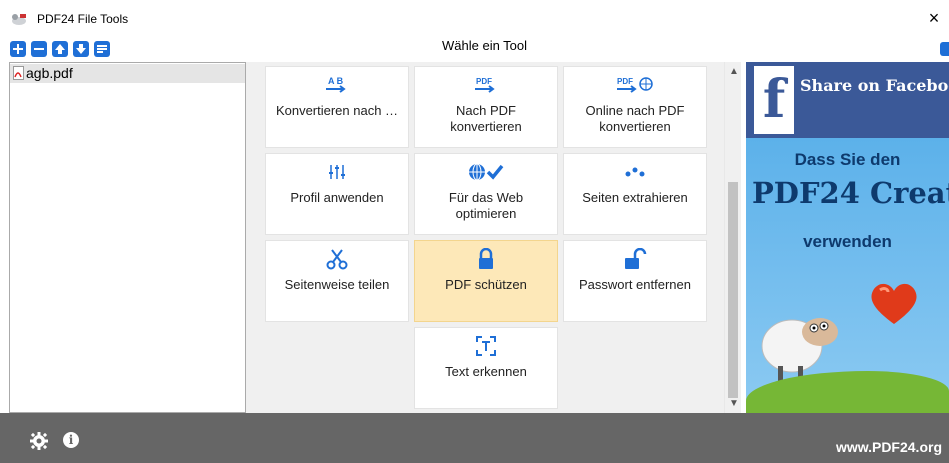  What do you see at coordinates (847, 100) in the screenshot?
I see `facebook-share-bar: f Share on Facebook` at bounding box center [847, 100].